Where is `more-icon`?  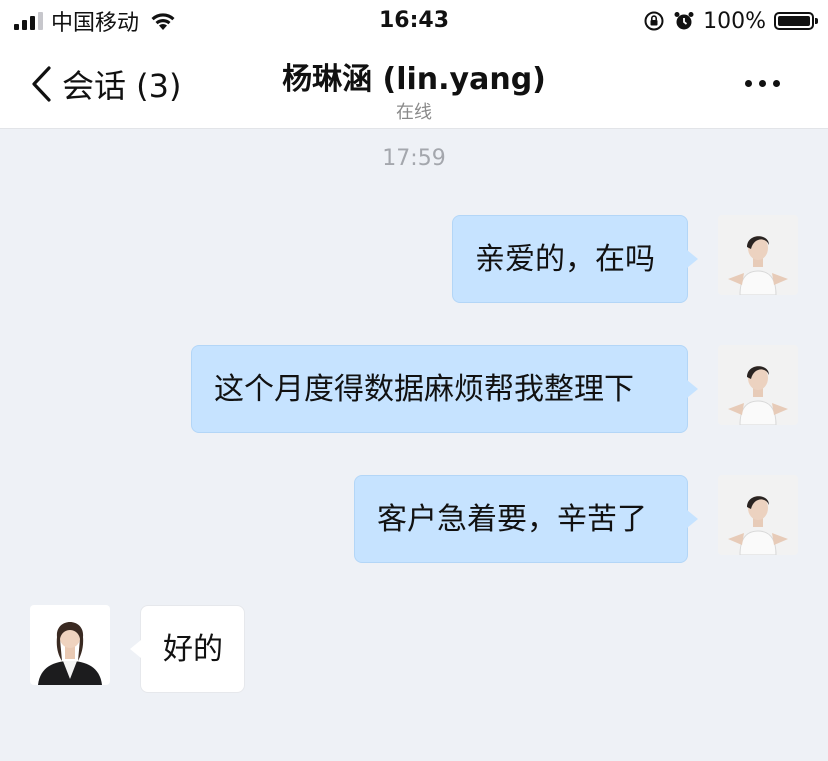
more-icon is located at coordinates (762, 83).